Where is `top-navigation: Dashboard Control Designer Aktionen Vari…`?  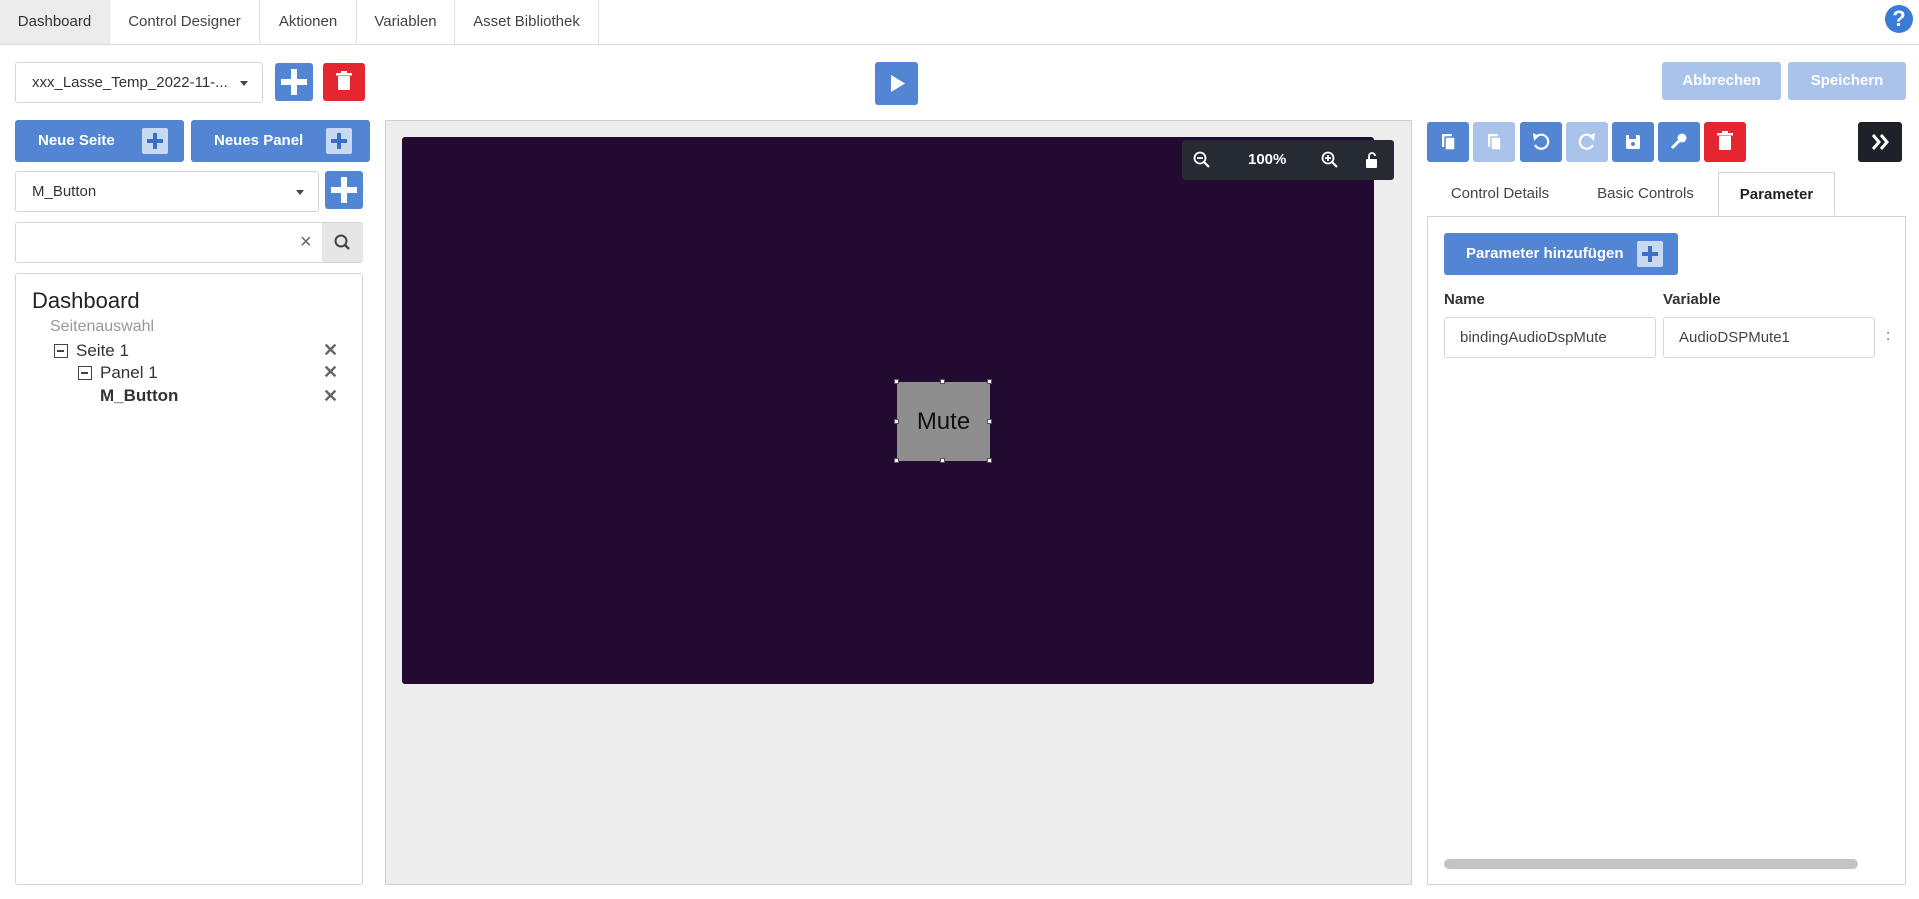
top-navigation: Dashboard Control Designer Aktionen Vari… is located at coordinates (959, 22).